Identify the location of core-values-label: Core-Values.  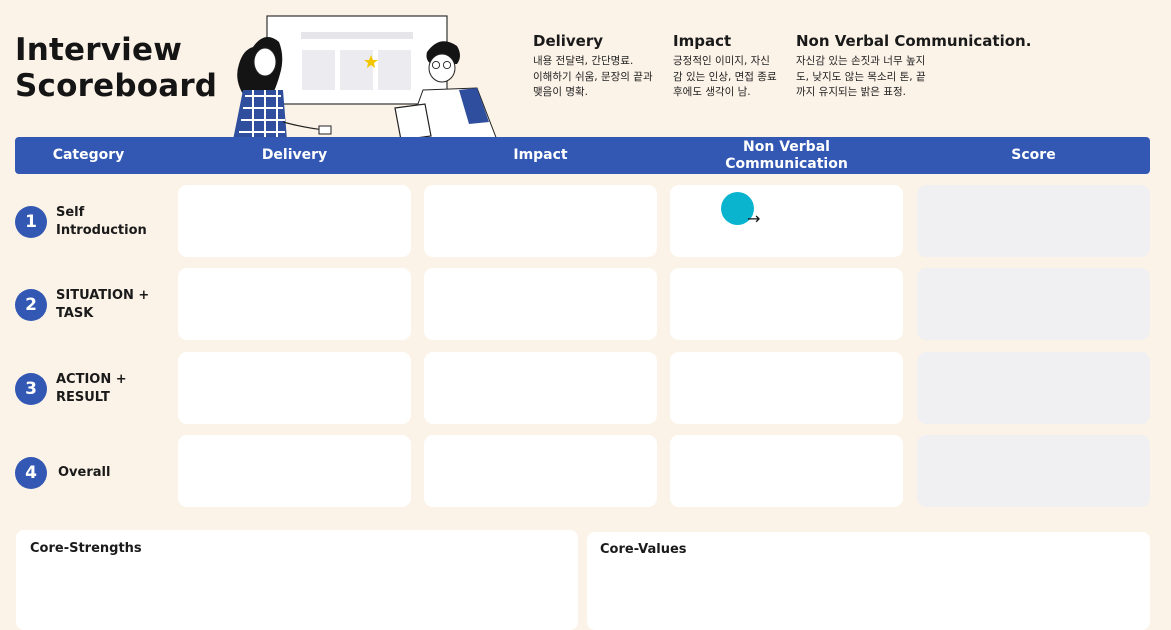
(643, 549).